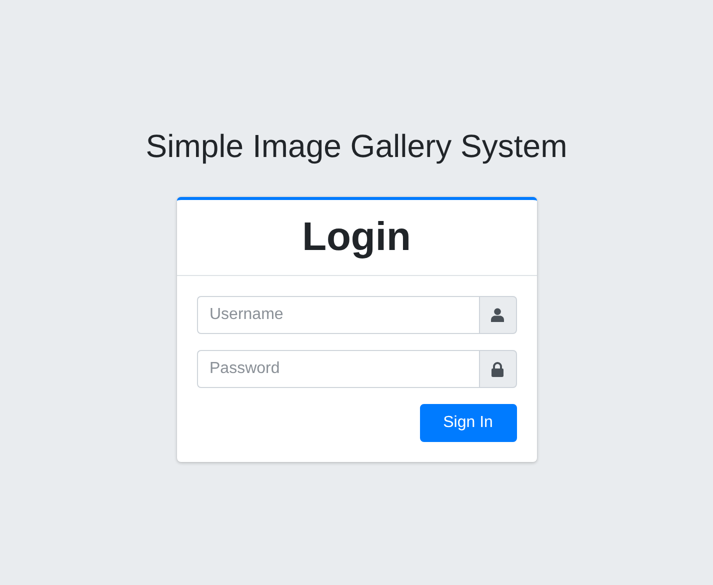  I want to click on password-field: Password, so click(337, 369).